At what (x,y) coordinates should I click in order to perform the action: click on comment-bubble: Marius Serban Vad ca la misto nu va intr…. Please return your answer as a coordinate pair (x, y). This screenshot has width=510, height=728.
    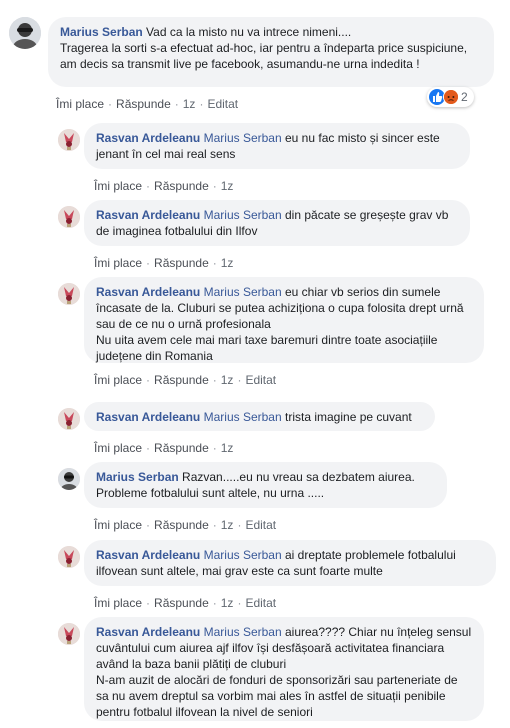
    Looking at the image, I should click on (271, 52).